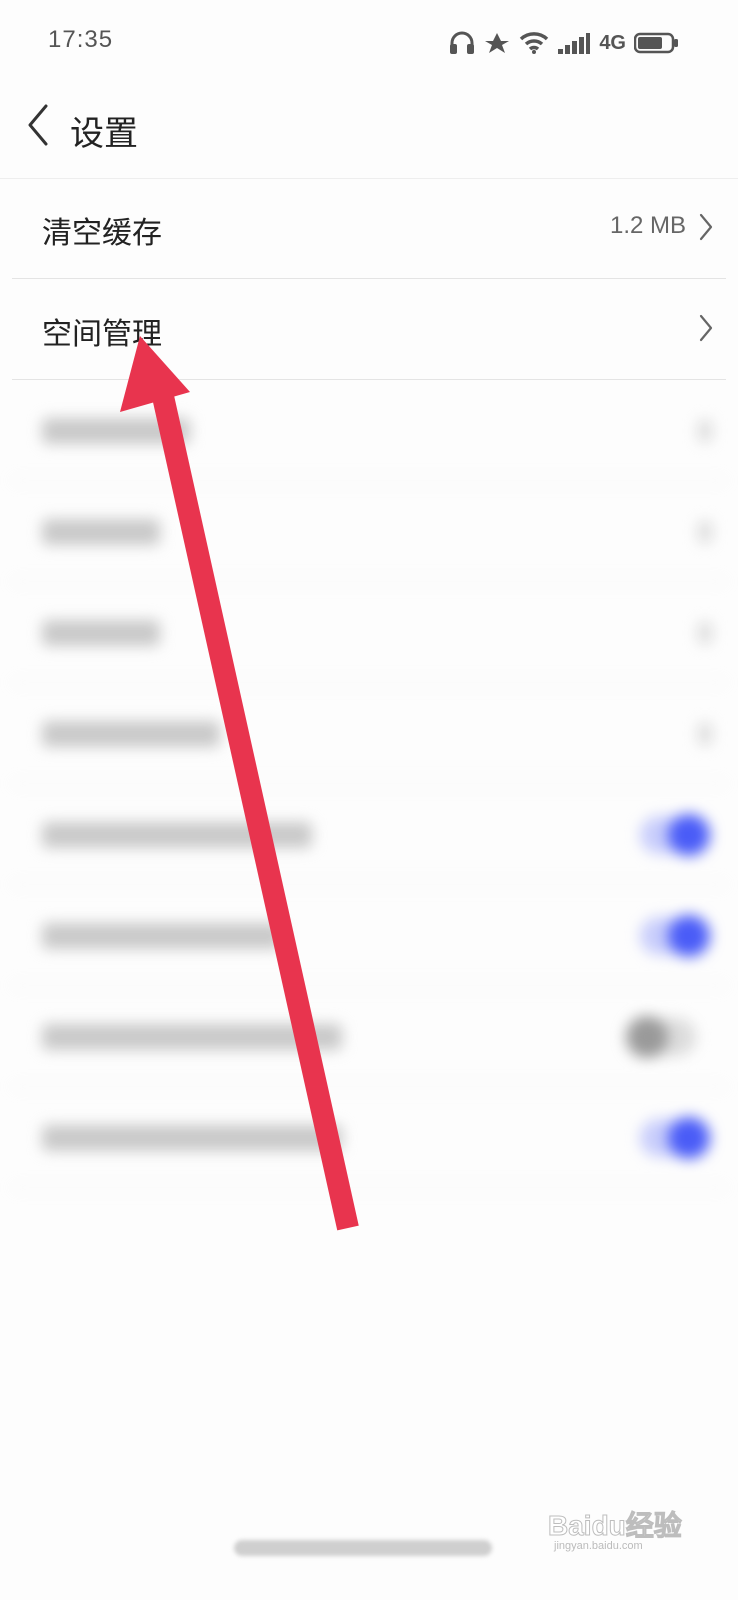 The width and height of the screenshot is (738, 1600). I want to click on wifi-icon, so click(534, 43).